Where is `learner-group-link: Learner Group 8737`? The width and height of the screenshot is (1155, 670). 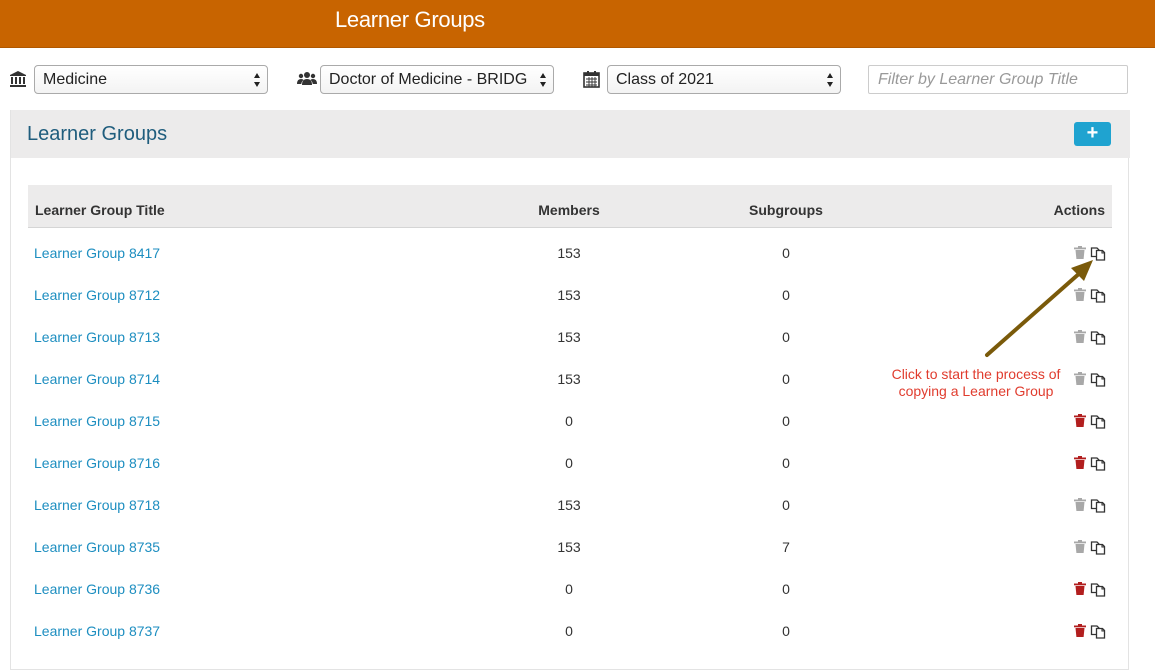
learner-group-link: Learner Group 8737 is located at coordinates (97, 631).